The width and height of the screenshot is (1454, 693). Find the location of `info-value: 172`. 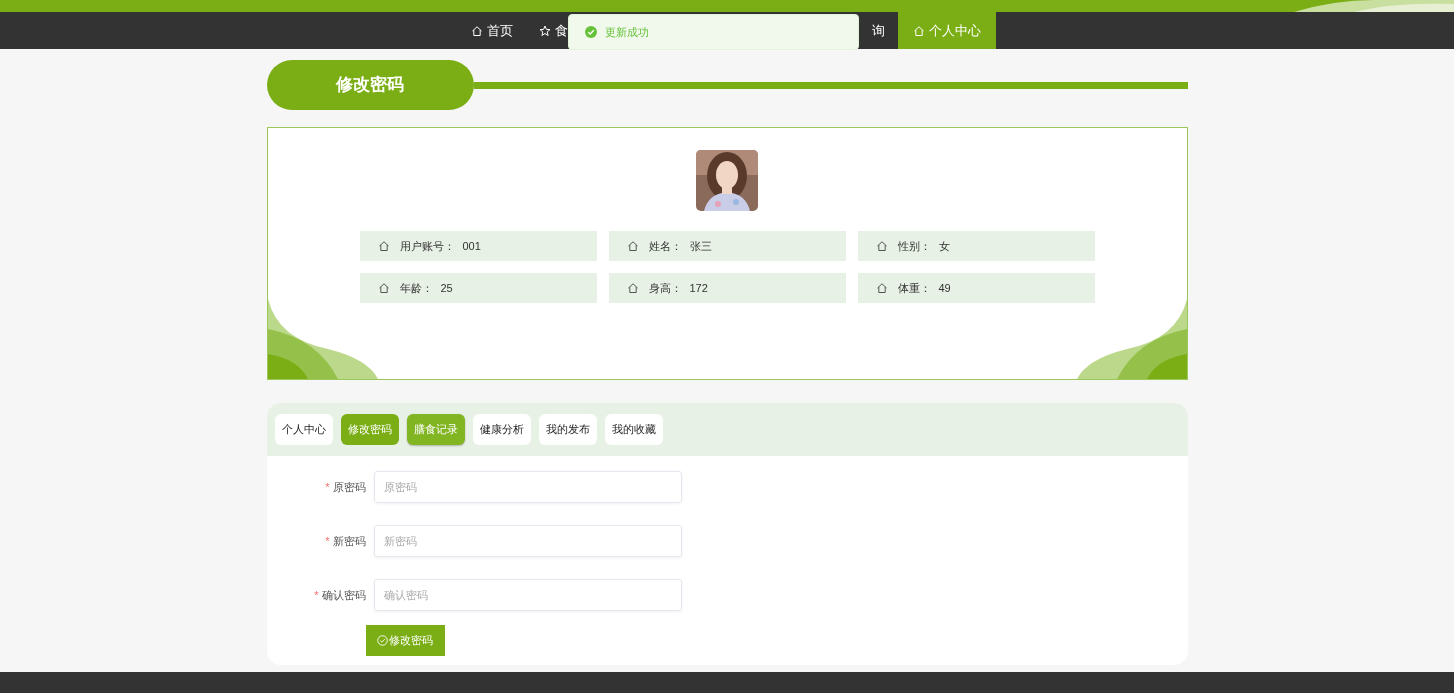

info-value: 172 is located at coordinates (698, 288).